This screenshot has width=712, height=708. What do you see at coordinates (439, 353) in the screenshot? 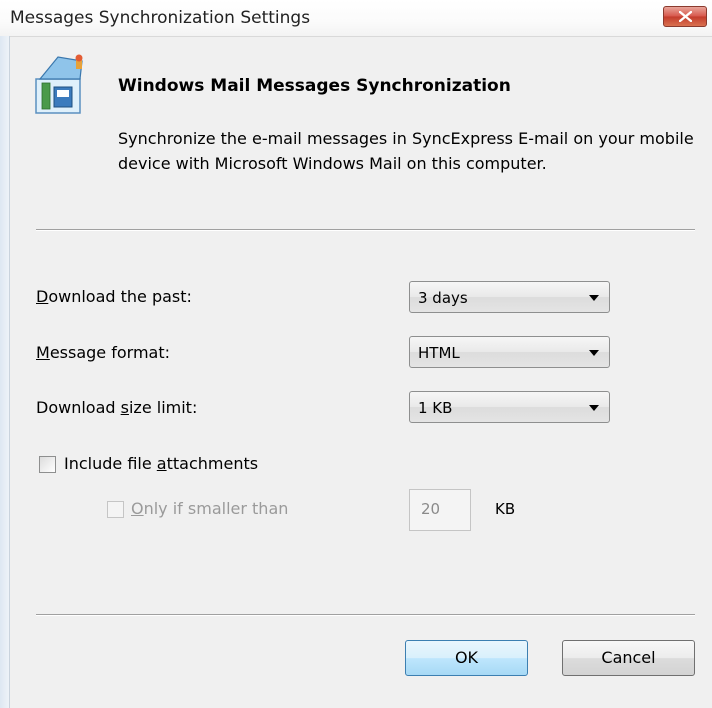
I see `message-format-value: HTML` at bounding box center [439, 353].